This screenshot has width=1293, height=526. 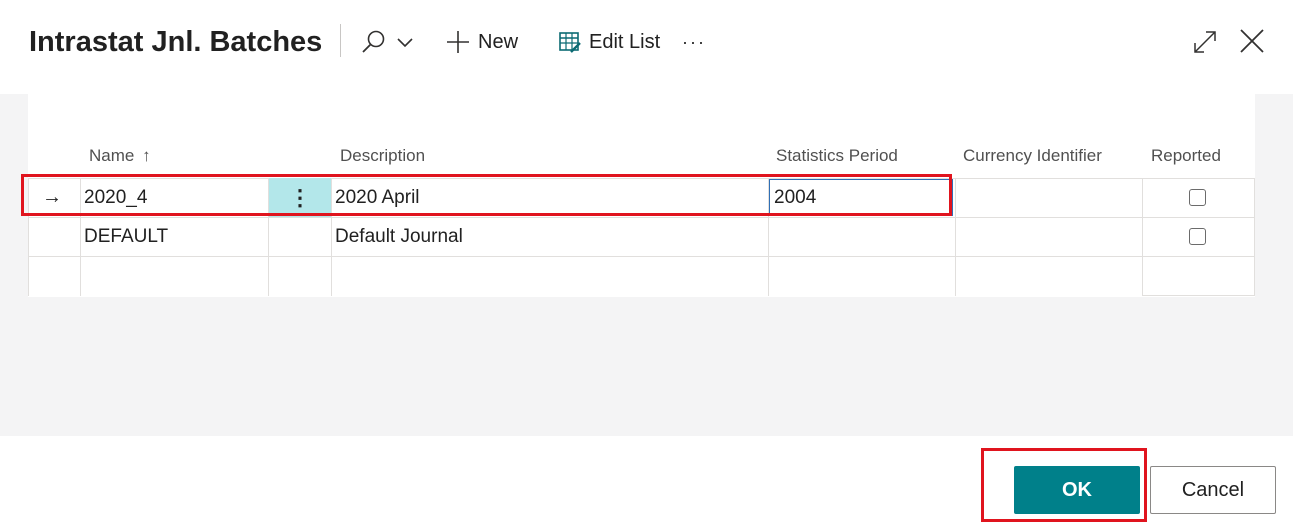 I want to click on description-cell: Default Journal, so click(x=550, y=236).